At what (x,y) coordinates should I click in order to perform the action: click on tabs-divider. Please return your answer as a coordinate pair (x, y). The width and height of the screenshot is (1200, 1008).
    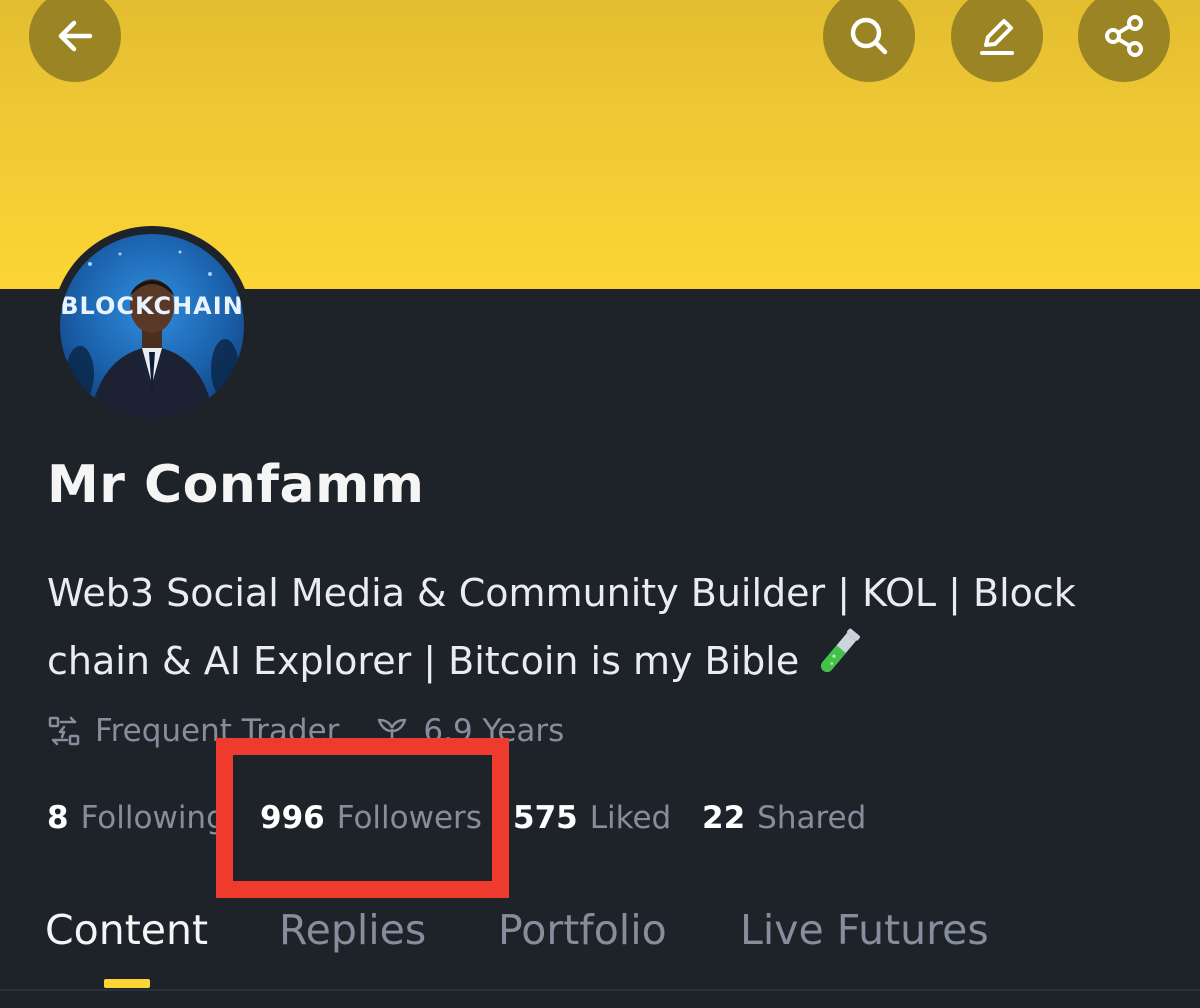
    Looking at the image, I should click on (600, 990).